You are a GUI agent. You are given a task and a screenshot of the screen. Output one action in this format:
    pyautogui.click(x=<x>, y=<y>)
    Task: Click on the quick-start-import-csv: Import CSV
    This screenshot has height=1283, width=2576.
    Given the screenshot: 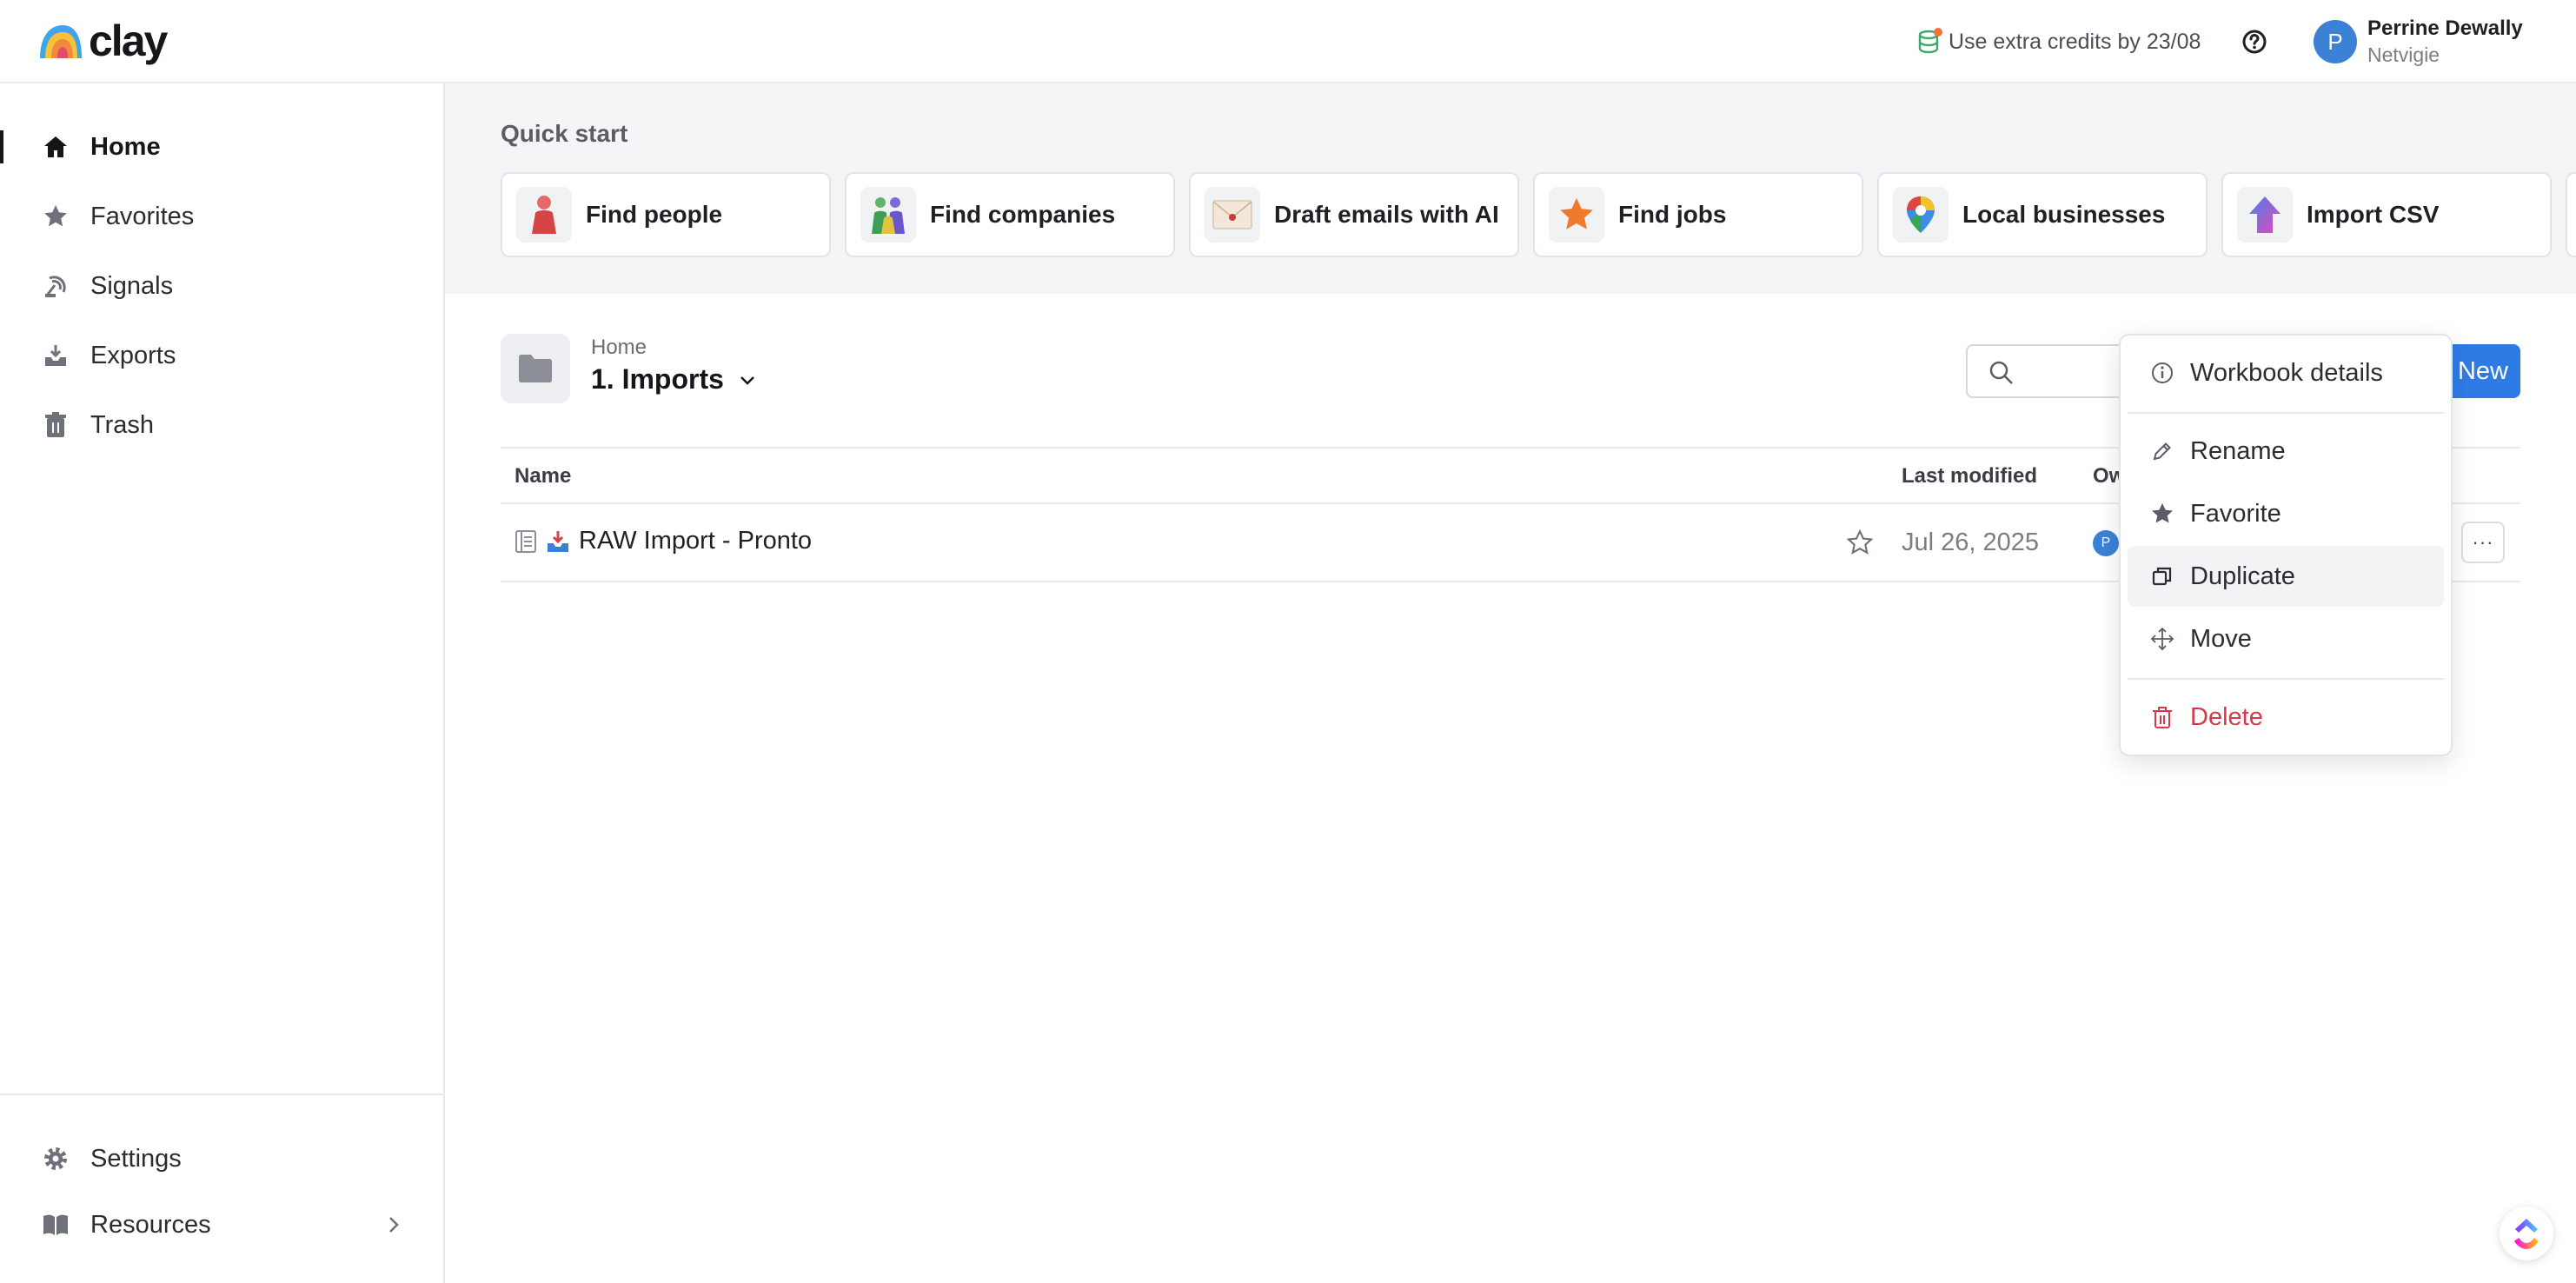 What is the action you would take?
    pyautogui.click(x=2386, y=214)
    